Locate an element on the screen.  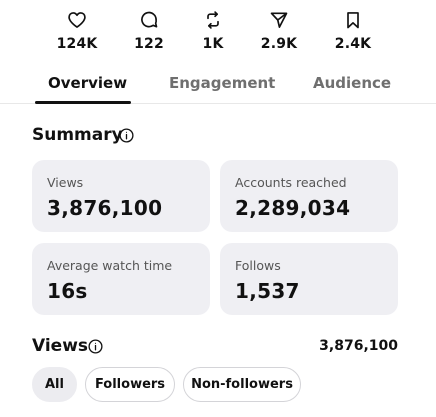
accounts-reached-card: Accounts reached 2,289,034 is located at coordinates (309, 196).